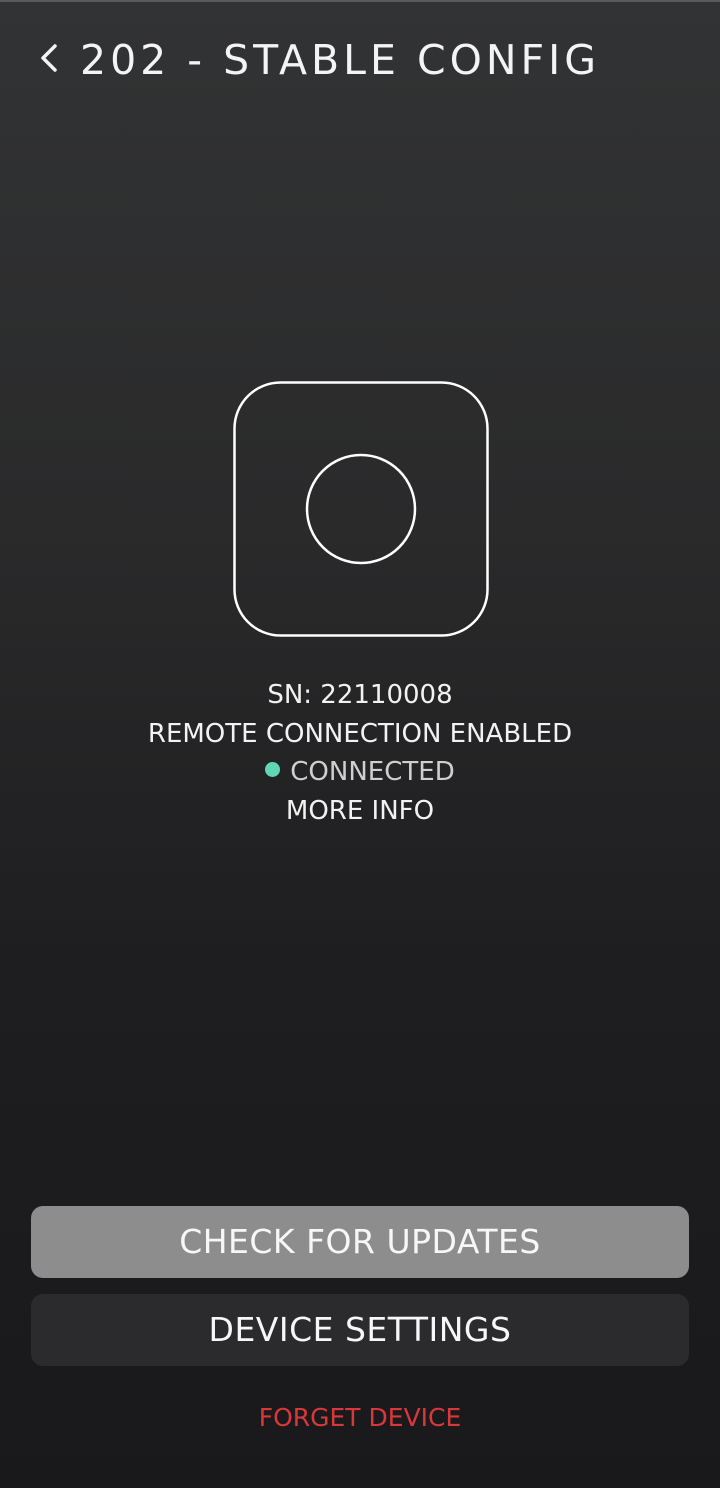 The width and height of the screenshot is (720, 1488). I want to click on header: 202 - STABLE CONFIG, so click(360, 60).